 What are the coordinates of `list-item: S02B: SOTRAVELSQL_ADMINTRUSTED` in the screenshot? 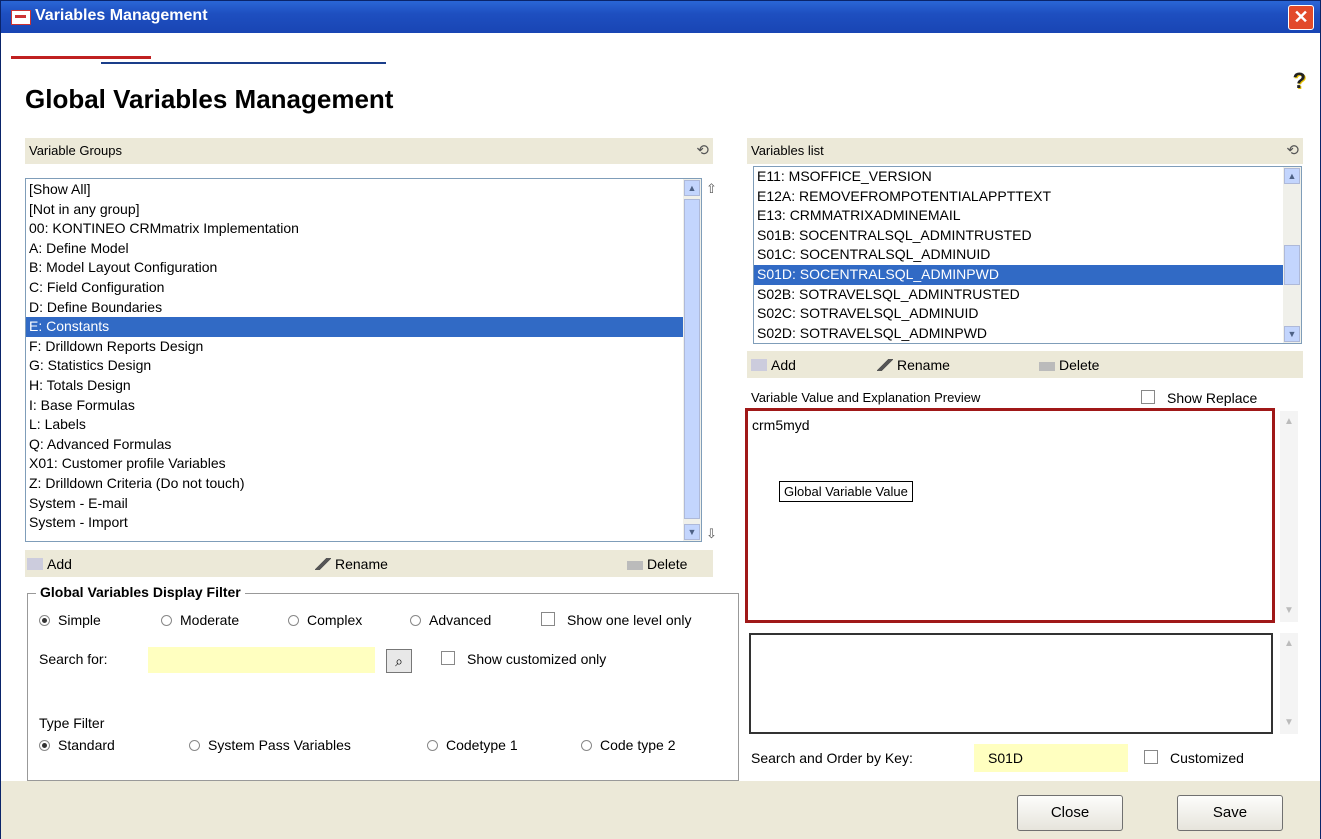 It's located at (1019, 295).